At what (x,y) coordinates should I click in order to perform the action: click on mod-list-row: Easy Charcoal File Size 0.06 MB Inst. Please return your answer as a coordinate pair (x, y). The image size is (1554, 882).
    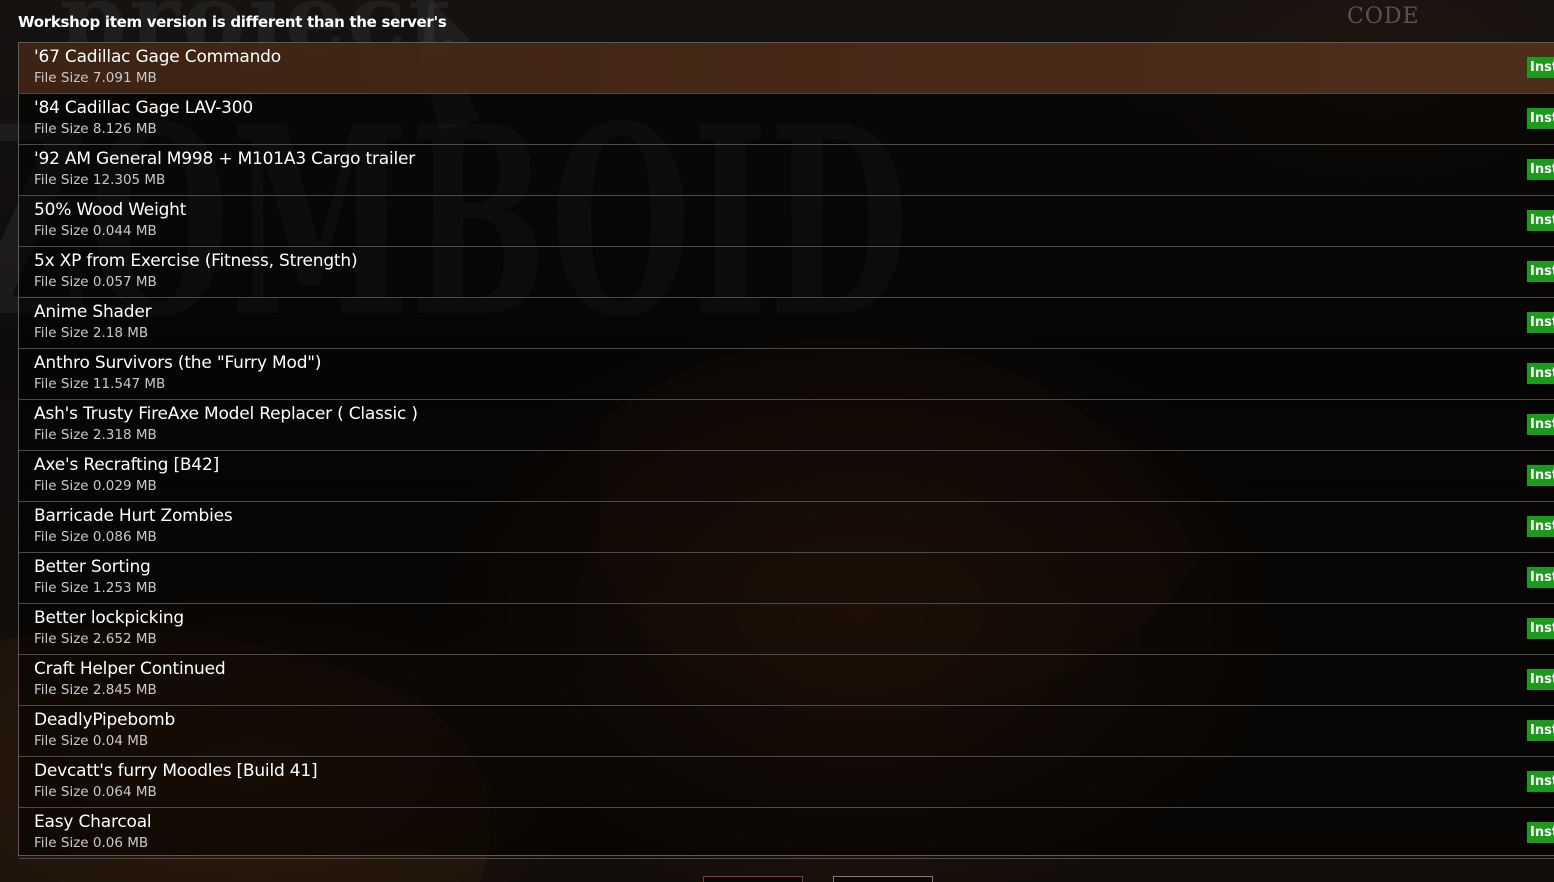
    Looking at the image, I should click on (786, 833).